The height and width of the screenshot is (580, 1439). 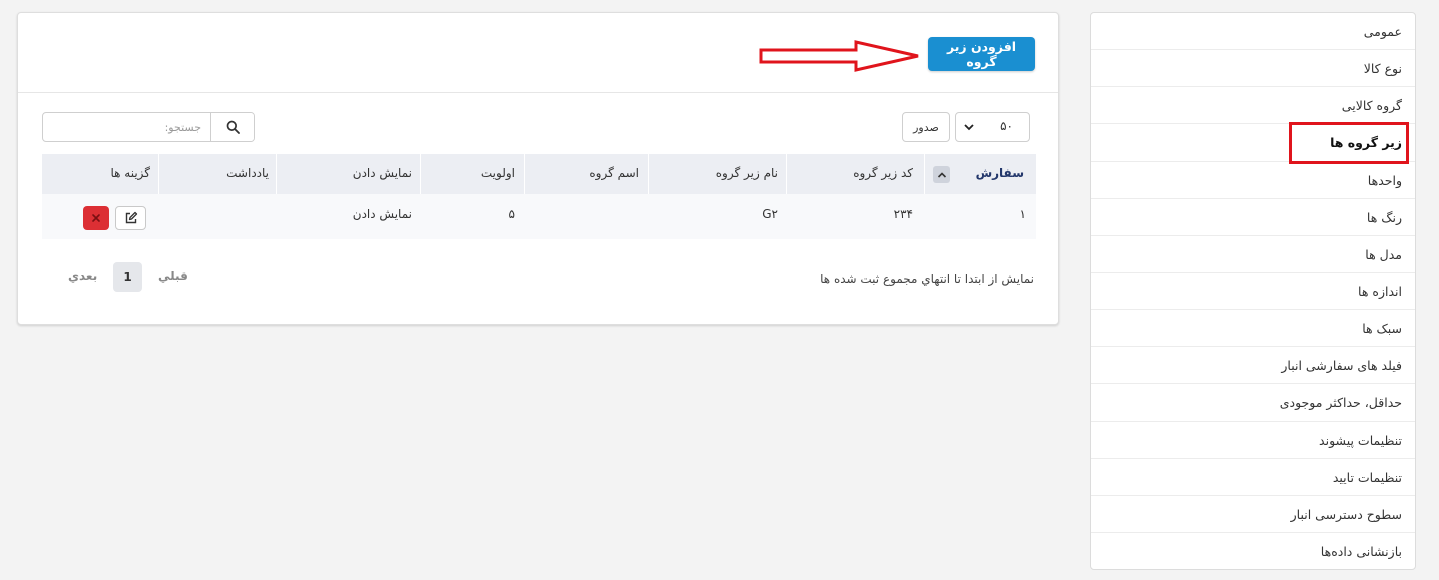 What do you see at coordinates (538, 53) in the screenshot?
I see `card-header: افزودن زیر گروه` at bounding box center [538, 53].